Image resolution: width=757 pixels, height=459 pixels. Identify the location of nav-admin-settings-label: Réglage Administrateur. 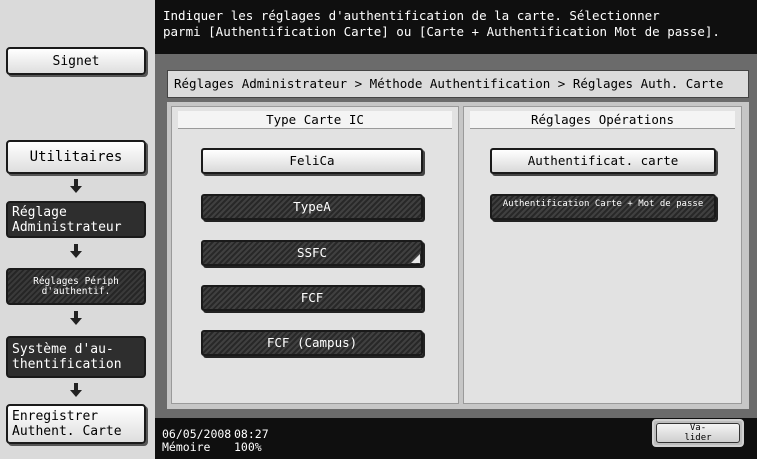
(67, 219).